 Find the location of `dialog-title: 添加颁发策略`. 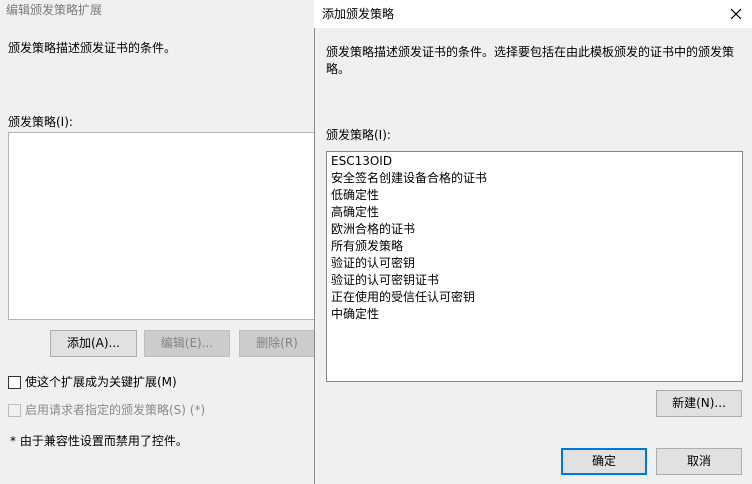

dialog-title: 添加颁发策略 is located at coordinates (358, 14).